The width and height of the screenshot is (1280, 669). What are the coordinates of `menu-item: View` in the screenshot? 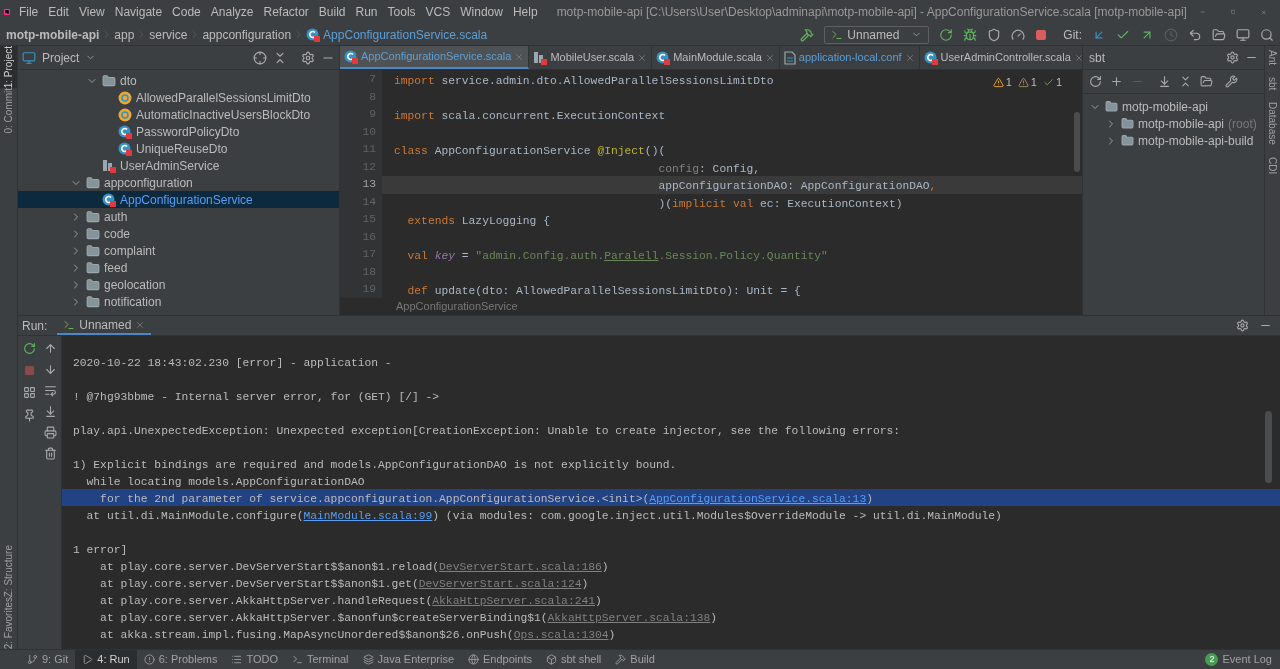 It's located at (91, 12).